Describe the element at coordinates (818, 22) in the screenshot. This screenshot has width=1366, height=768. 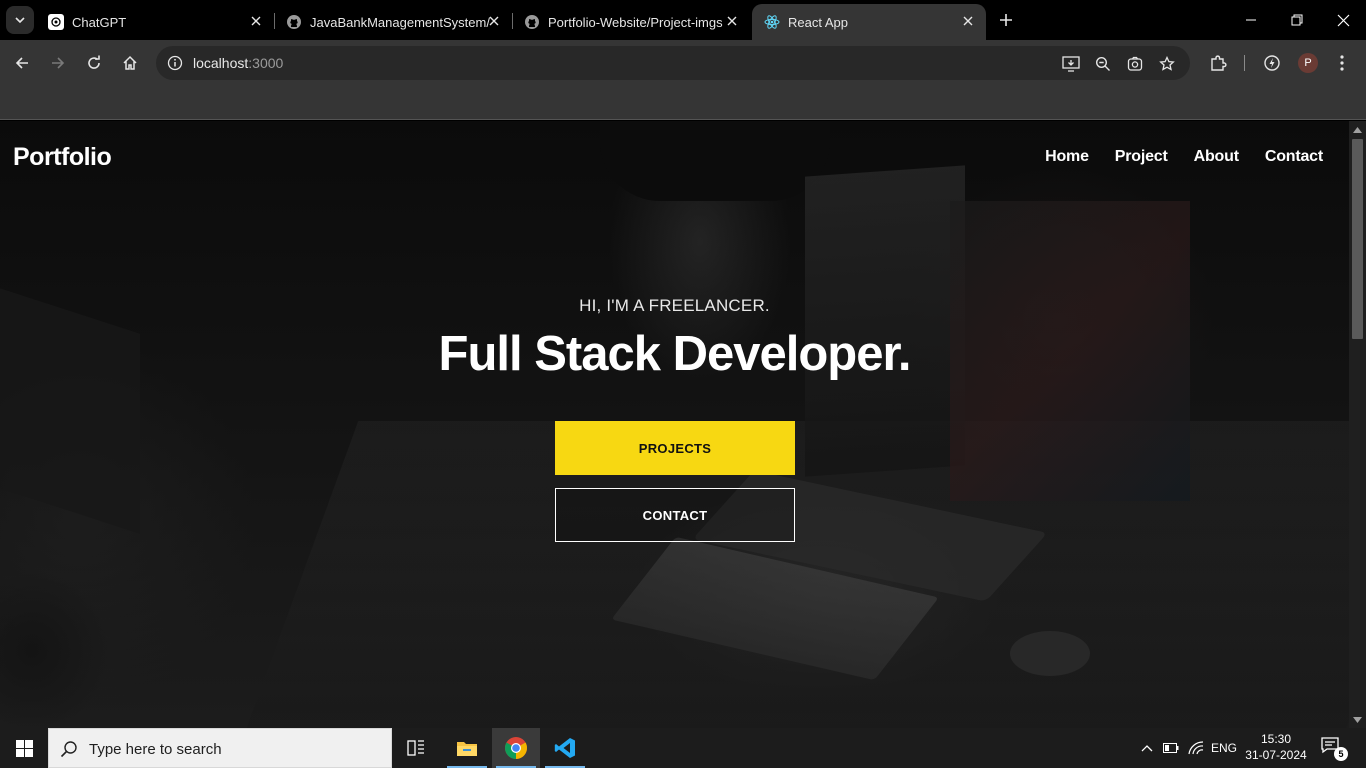
I see `tab-title: React App` at that location.